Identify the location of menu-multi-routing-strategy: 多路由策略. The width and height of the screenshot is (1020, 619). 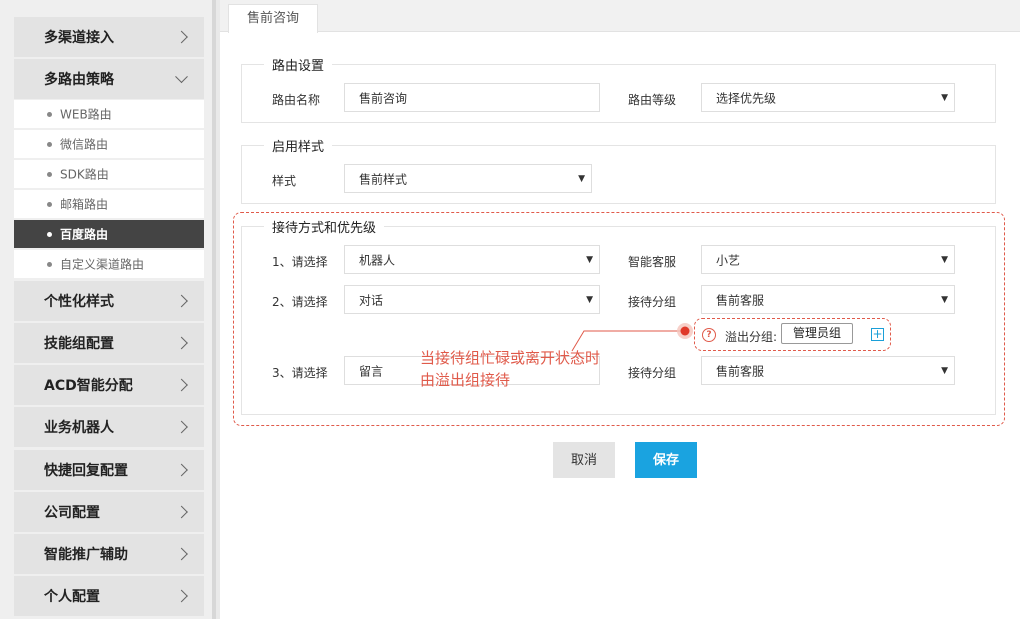
(109, 79).